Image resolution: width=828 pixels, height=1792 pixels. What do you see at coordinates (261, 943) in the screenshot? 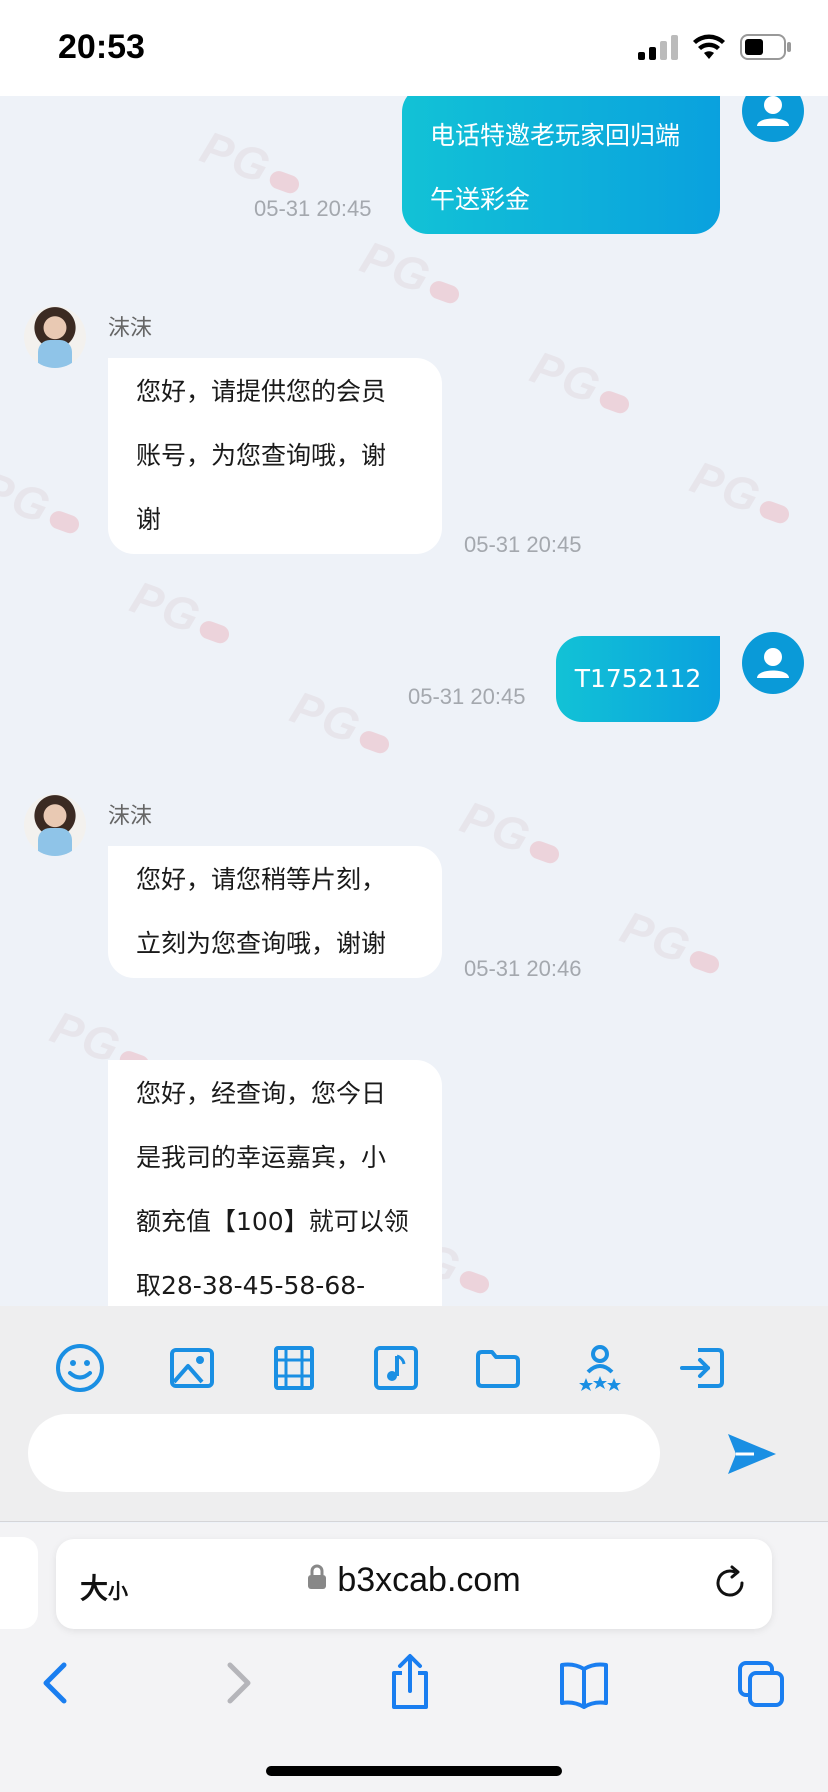
I see `message-text: 立刻为您查询哦，谢谢` at bounding box center [261, 943].